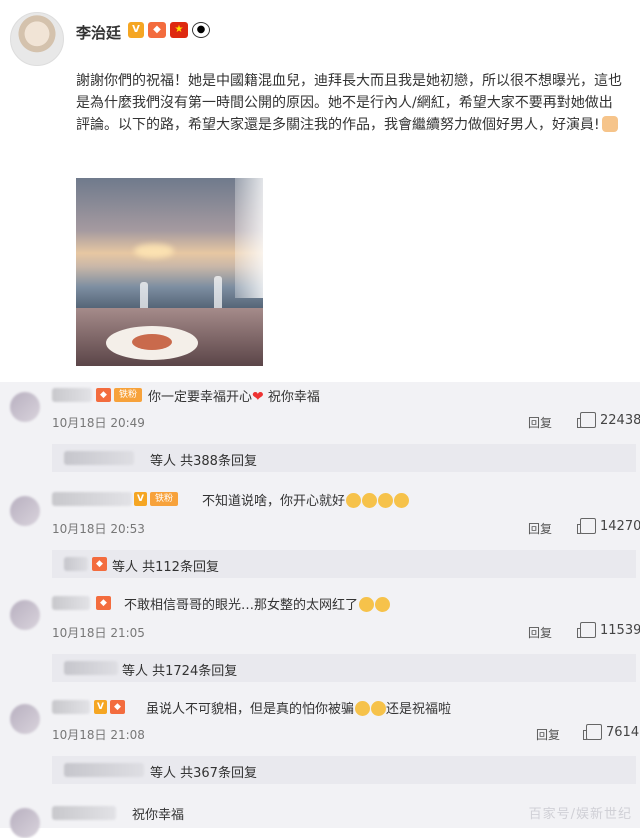 Image resolution: width=640 pixels, height=838 pixels. What do you see at coordinates (165, 567) in the screenshot?
I see `replies-summary: 等人 共112条回复` at bounding box center [165, 567].